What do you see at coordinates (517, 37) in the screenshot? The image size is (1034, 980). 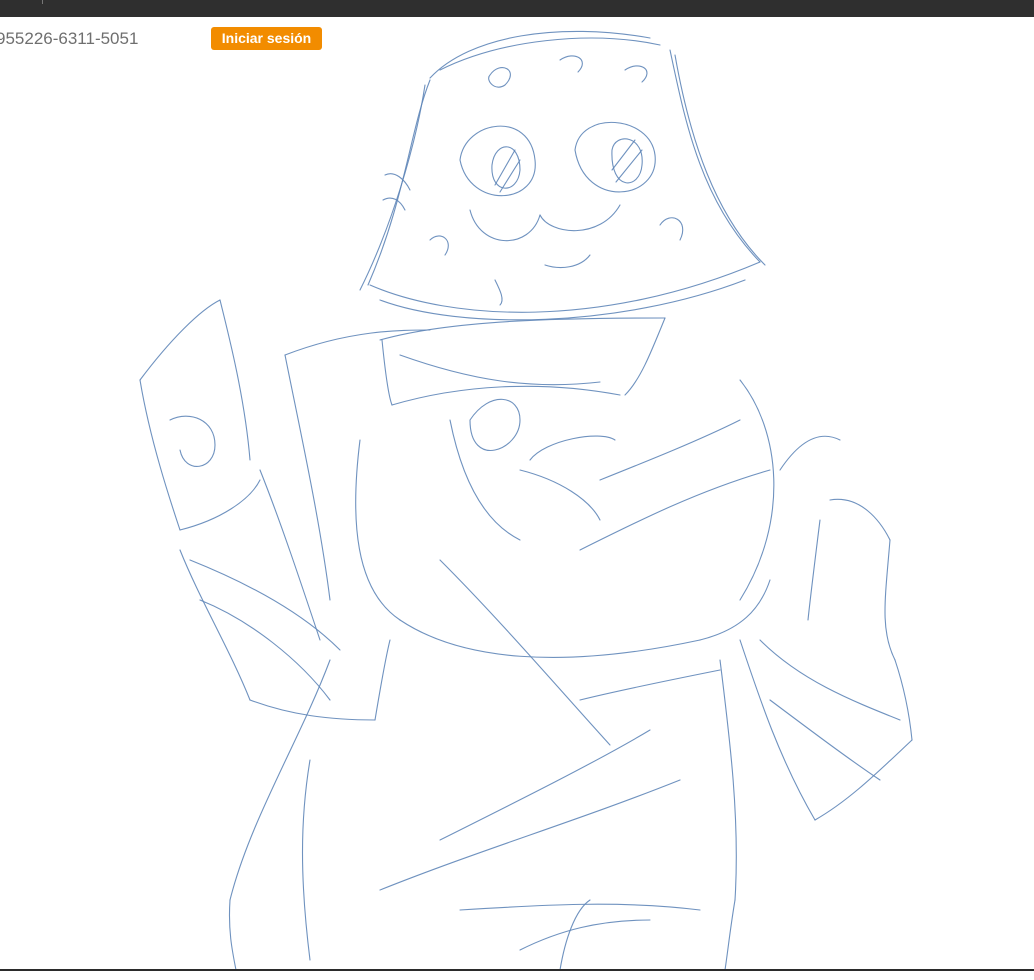 I see `page-header: 955226-6311-5051 Iniciar sesión` at bounding box center [517, 37].